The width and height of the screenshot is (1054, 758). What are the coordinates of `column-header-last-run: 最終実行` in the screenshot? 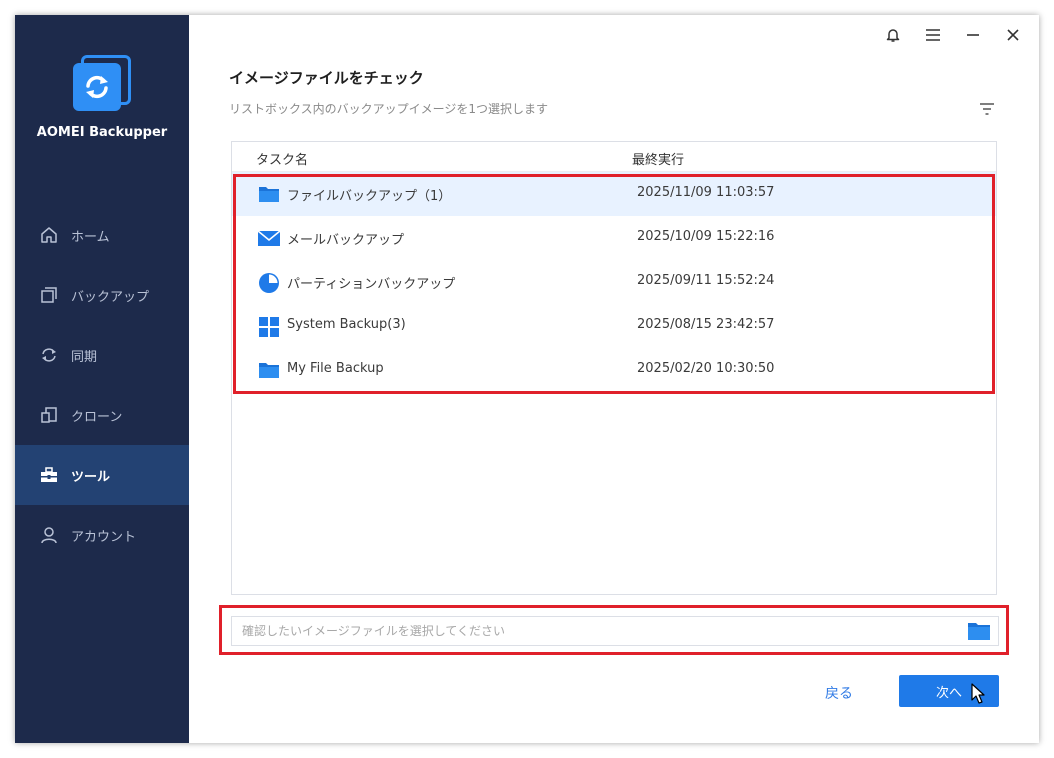 It's located at (658, 158).